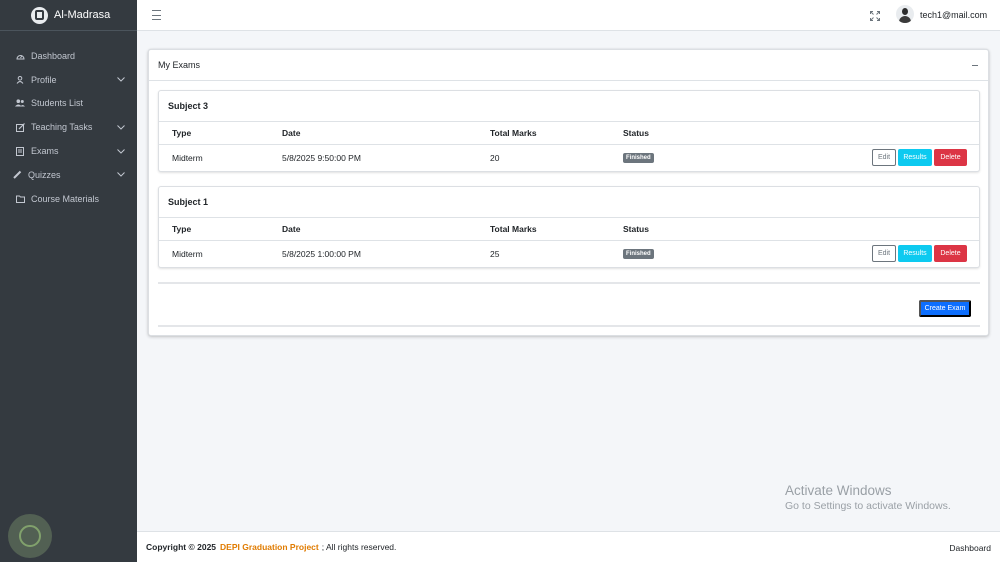 This screenshot has width=1000, height=562. Describe the element at coordinates (20, 151) in the screenshot. I see `document-icon` at that location.